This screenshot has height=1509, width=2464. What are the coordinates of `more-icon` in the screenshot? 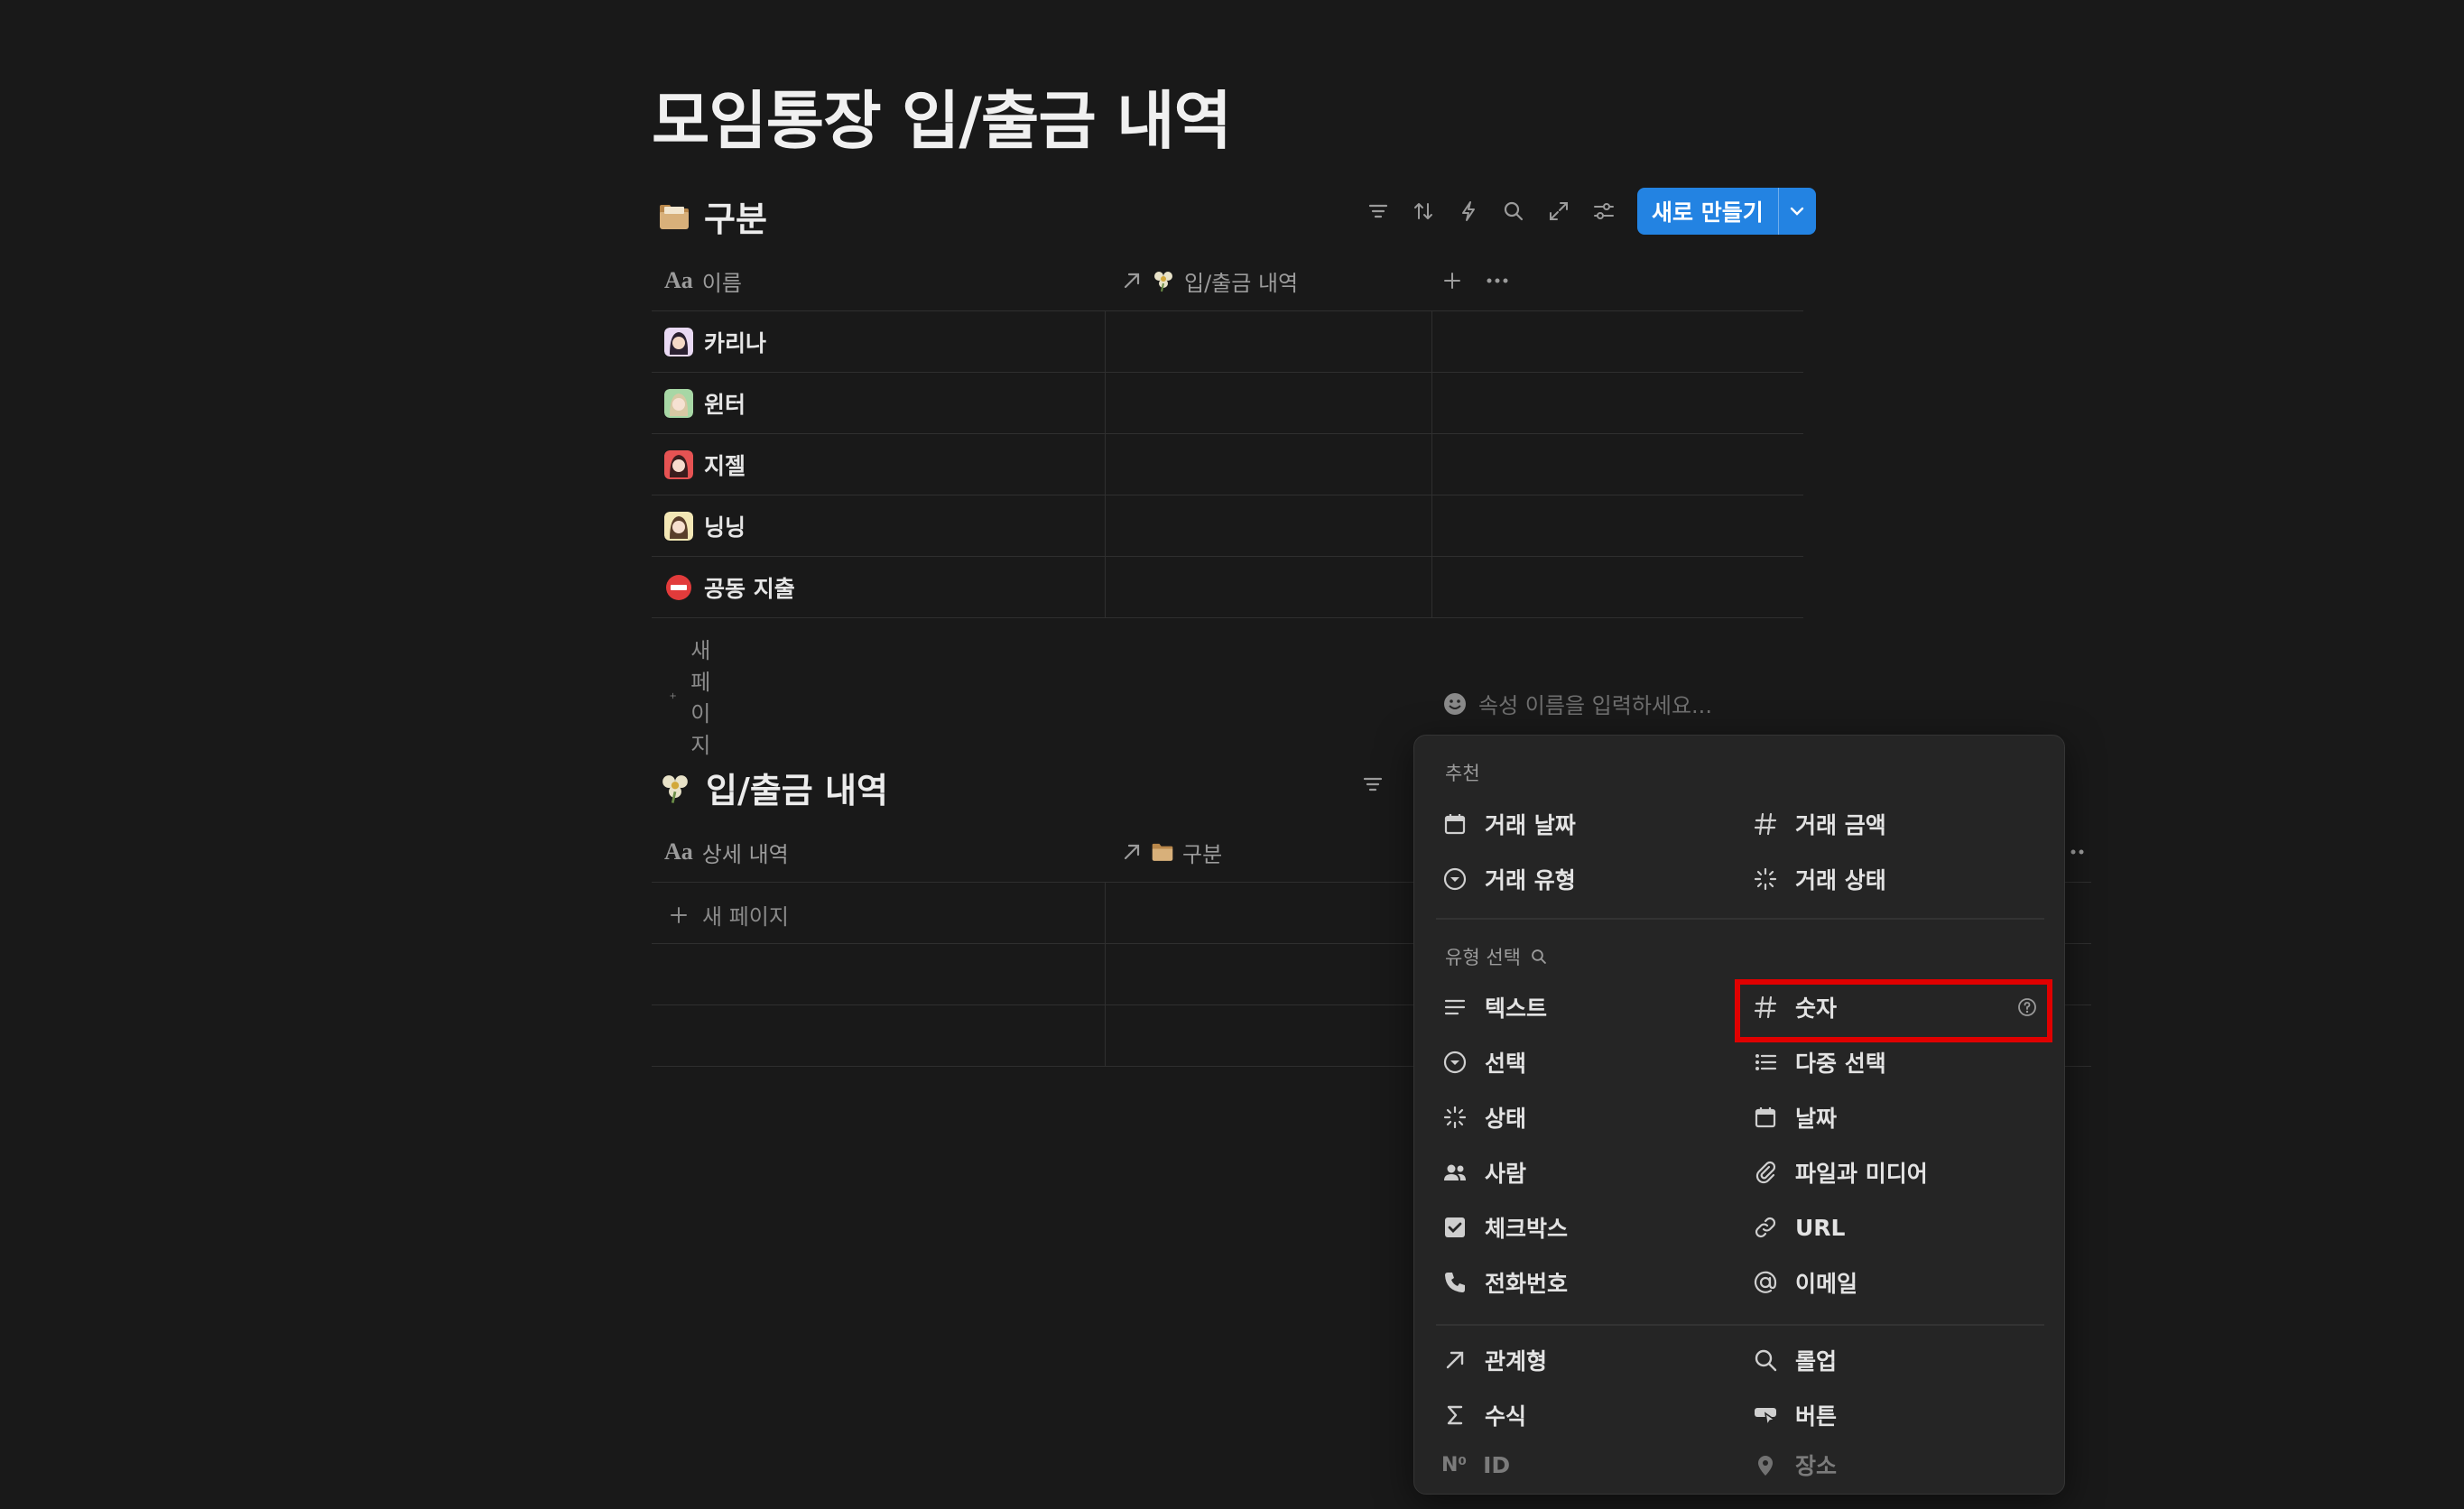 It's located at (1497, 280).